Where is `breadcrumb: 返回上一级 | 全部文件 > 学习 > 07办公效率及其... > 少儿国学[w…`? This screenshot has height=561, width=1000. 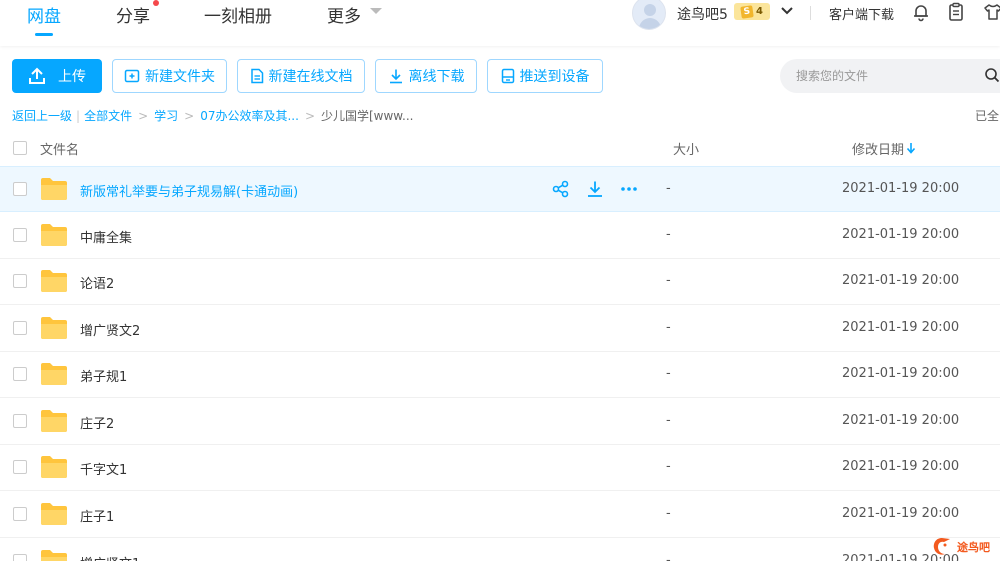
breadcrumb: 返回上一级 | 全部文件 > 学习 > 07办公效率及其... > 少儿国学[w… is located at coordinates (212, 115).